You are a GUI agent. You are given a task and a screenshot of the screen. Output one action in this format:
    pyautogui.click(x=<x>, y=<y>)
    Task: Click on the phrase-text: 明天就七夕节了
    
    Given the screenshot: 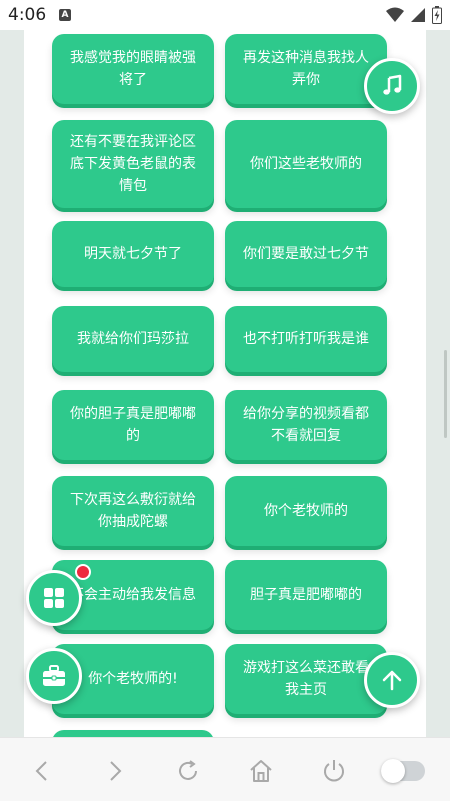 What is the action you would take?
    pyautogui.click(x=133, y=254)
    